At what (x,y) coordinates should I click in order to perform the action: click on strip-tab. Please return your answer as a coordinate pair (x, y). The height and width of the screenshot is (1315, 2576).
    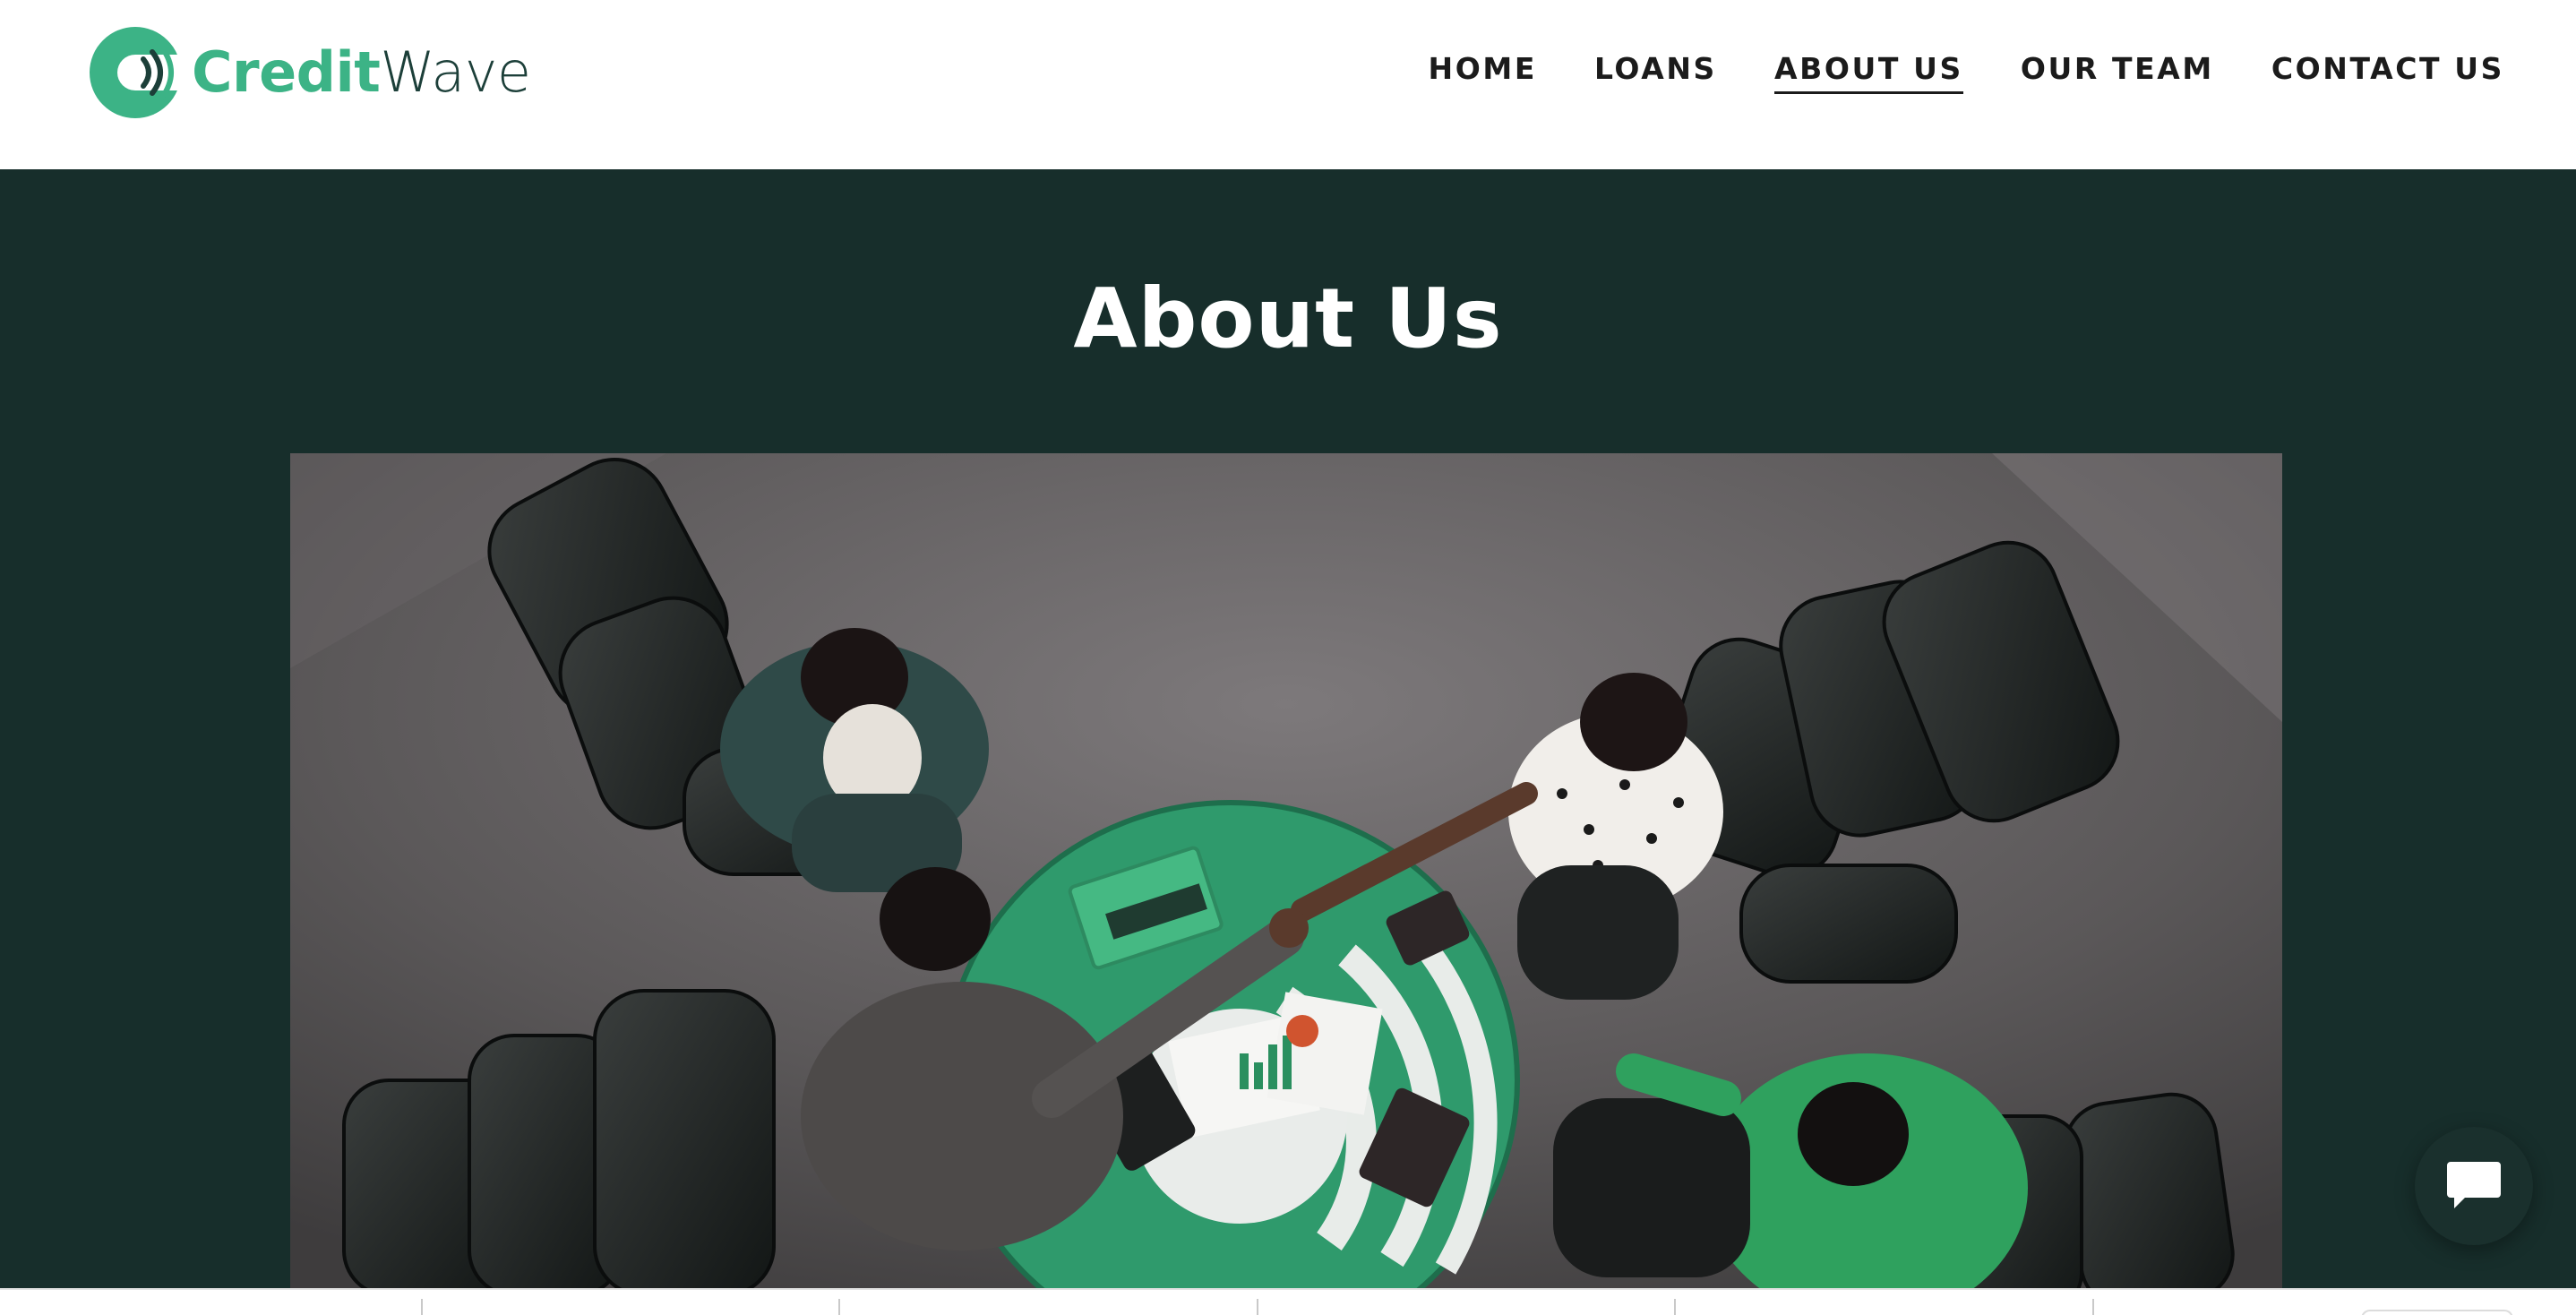
    Looking at the image, I should click on (2437, 1312).